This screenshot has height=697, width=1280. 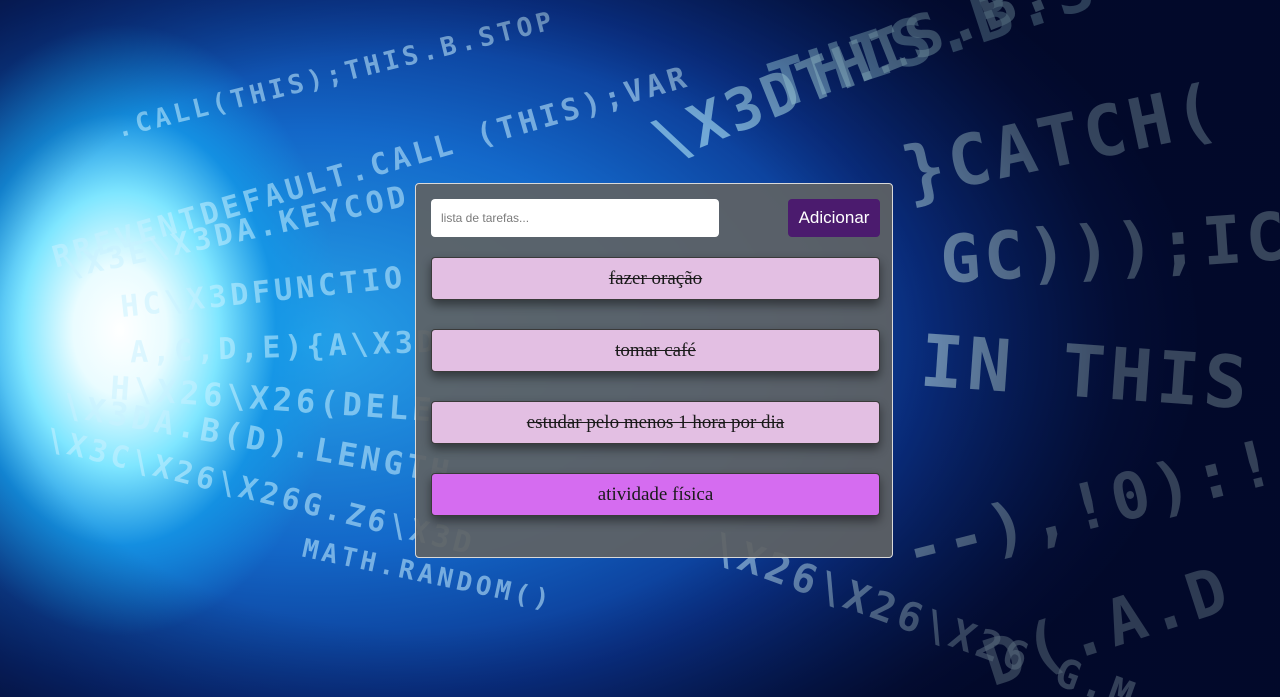 I want to click on task-input, so click(x=575, y=218).